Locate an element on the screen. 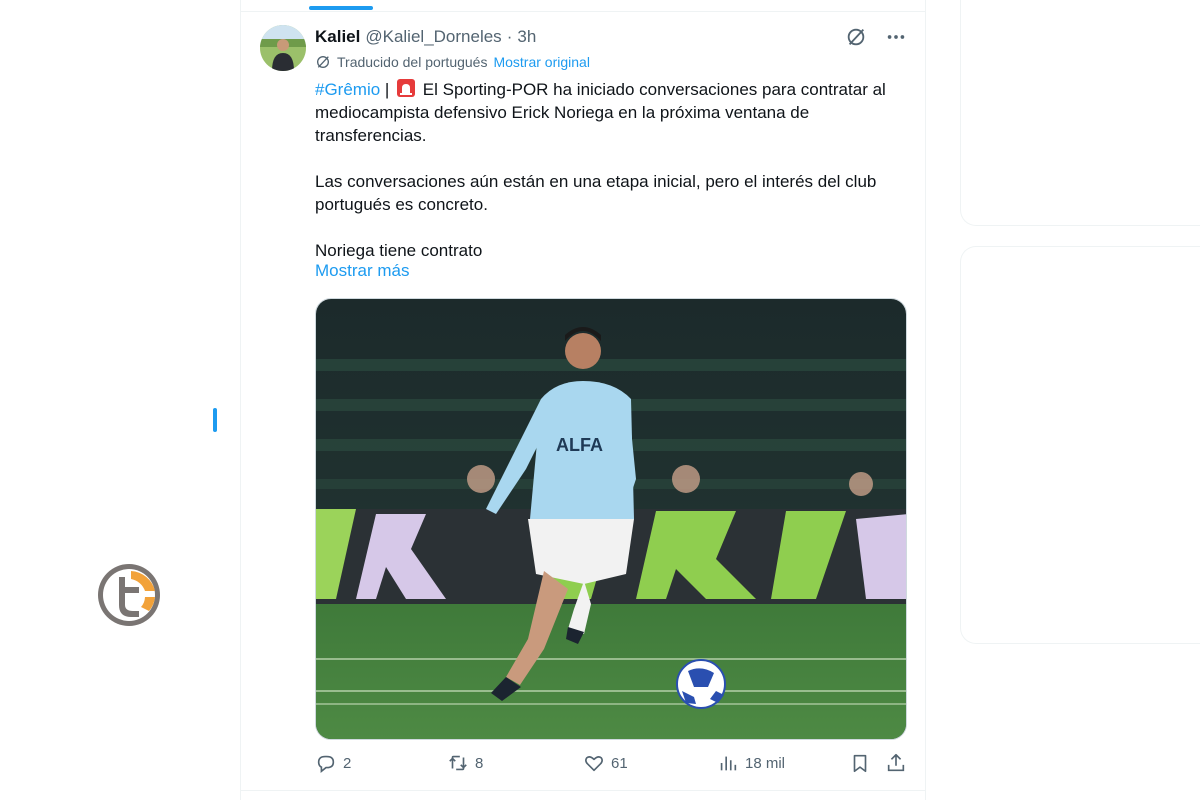  site-logo is located at coordinates (129, 595).